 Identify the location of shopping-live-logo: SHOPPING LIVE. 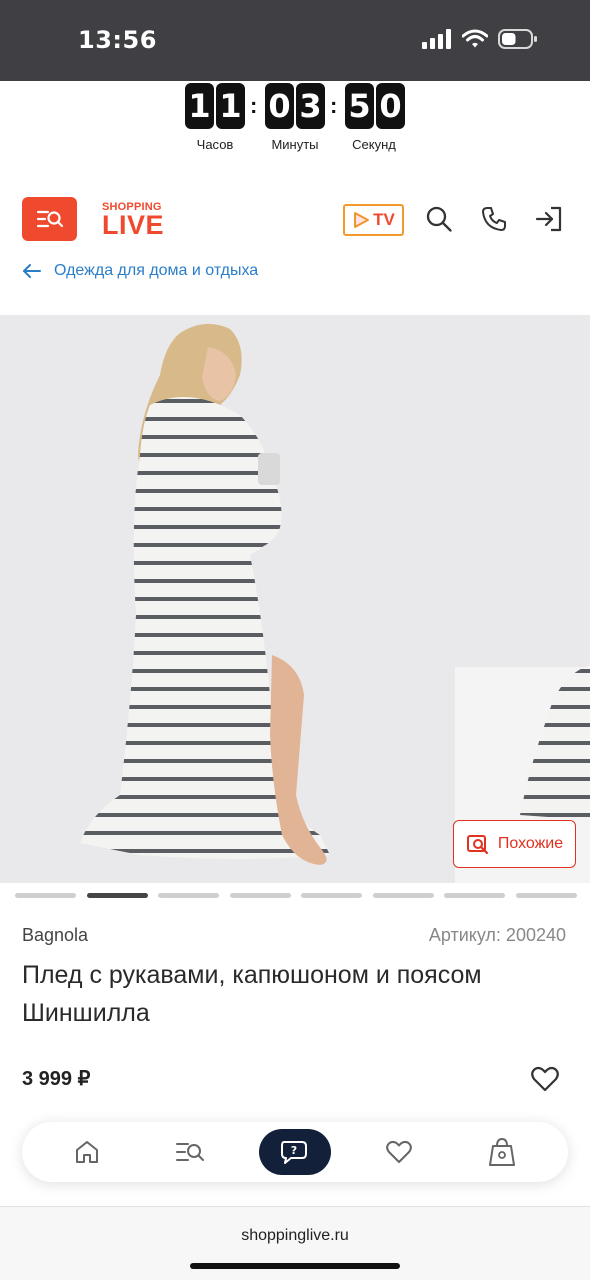
(133, 220).